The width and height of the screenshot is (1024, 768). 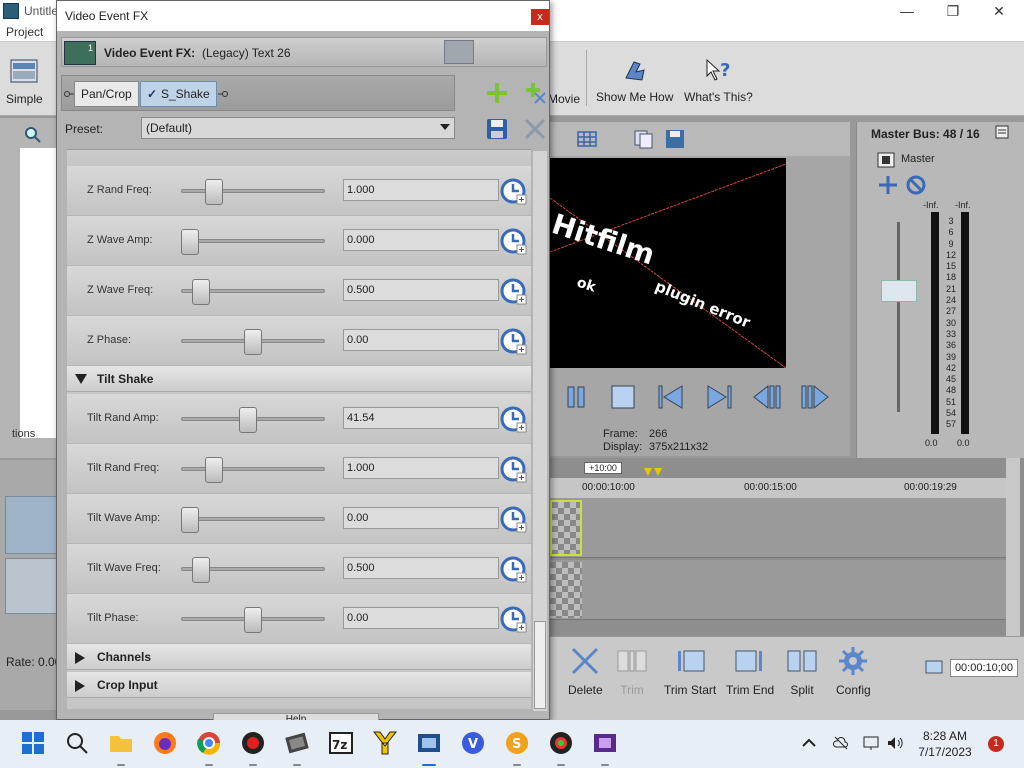 I want to click on chain-pan-crop-button: Pan/Crop, so click(x=106, y=94).